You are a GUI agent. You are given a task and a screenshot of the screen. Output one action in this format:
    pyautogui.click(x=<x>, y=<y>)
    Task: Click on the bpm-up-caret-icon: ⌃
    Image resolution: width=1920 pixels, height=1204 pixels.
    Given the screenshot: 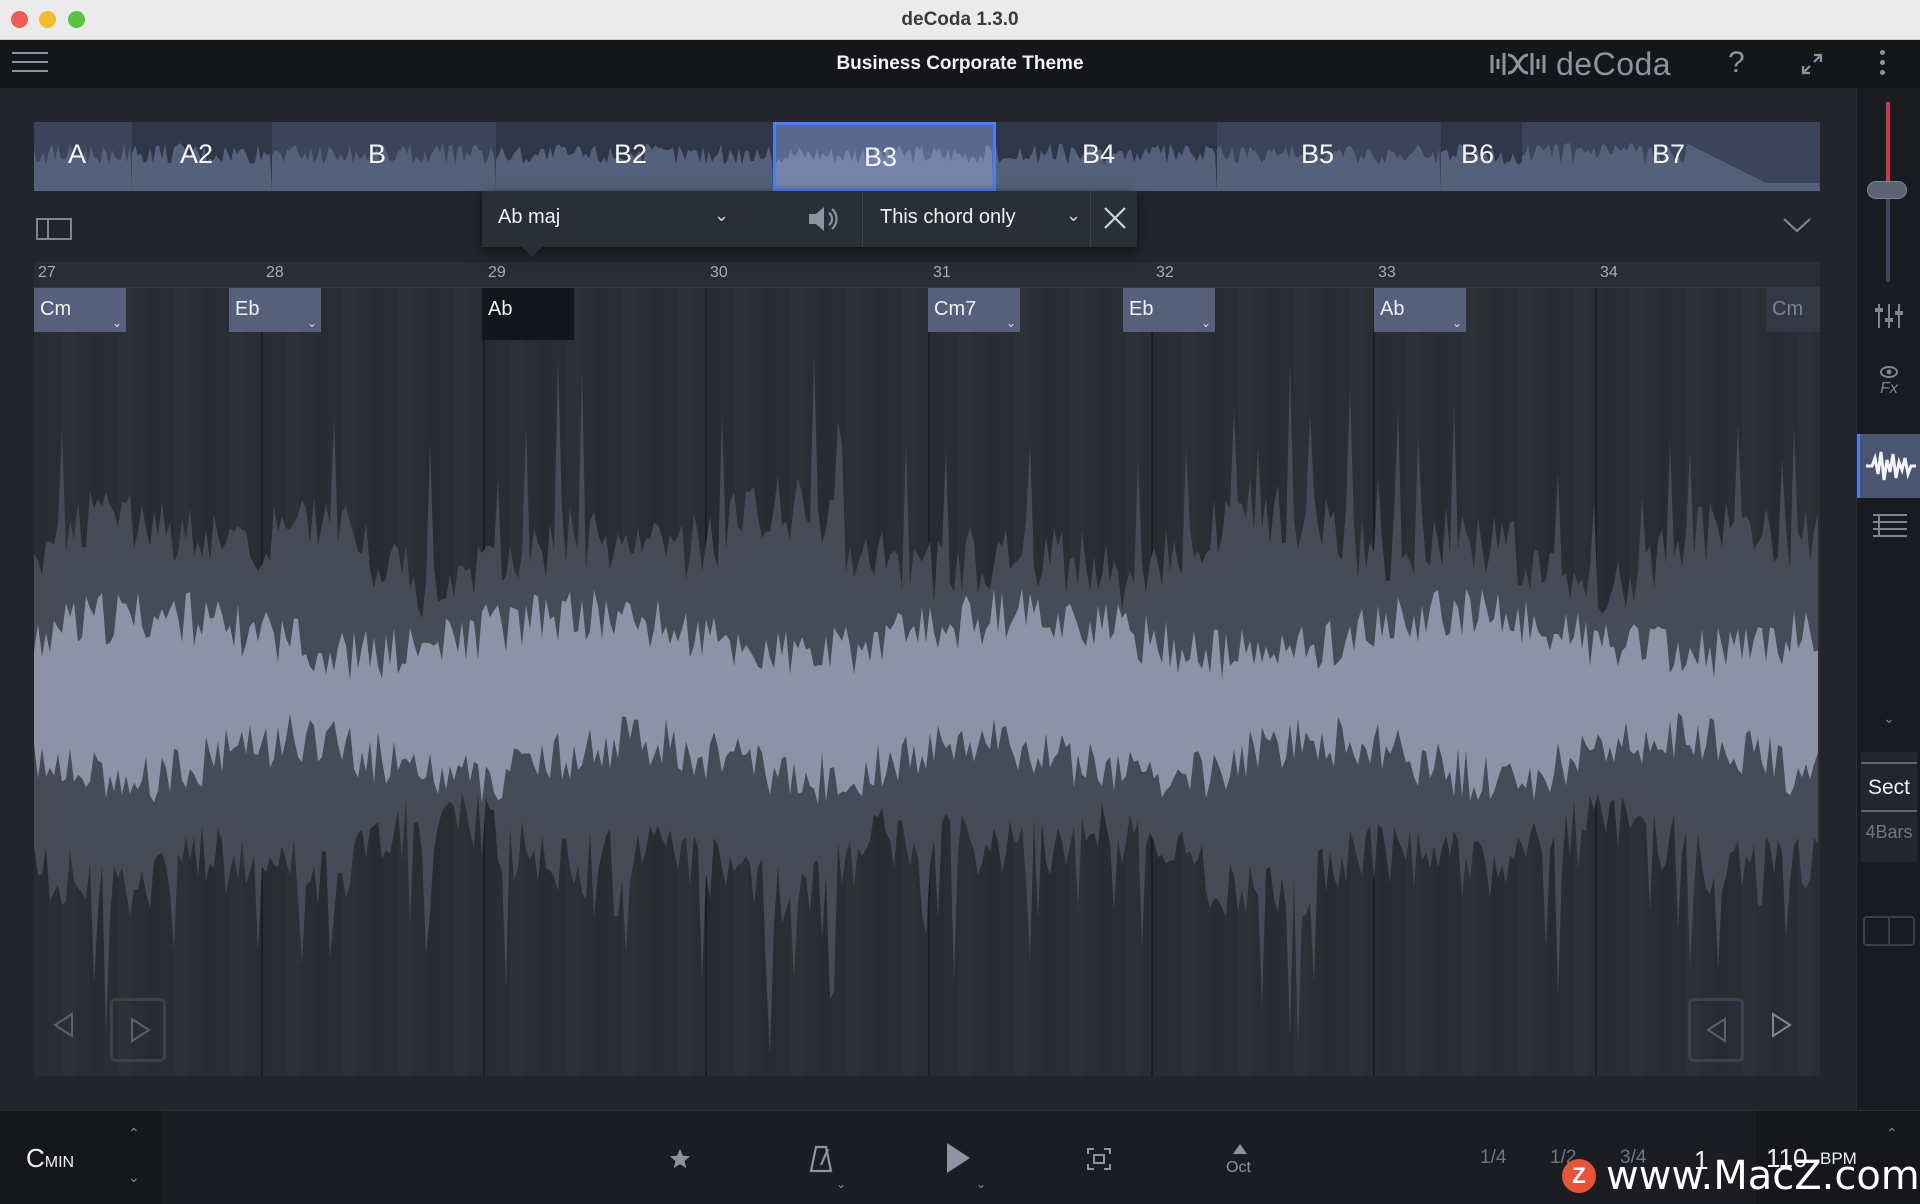 What is the action you would take?
    pyautogui.click(x=1892, y=1133)
    